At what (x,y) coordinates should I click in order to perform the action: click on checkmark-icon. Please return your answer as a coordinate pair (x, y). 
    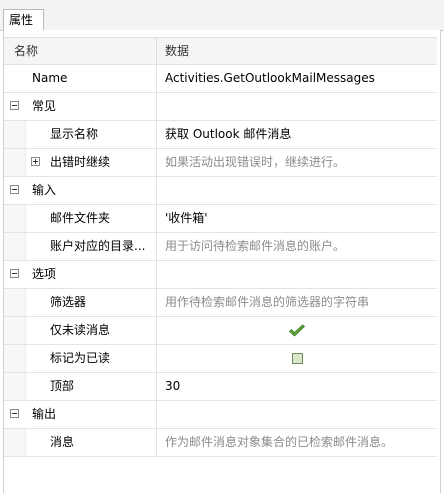
    Looking at the image, I should click on (297, 331).